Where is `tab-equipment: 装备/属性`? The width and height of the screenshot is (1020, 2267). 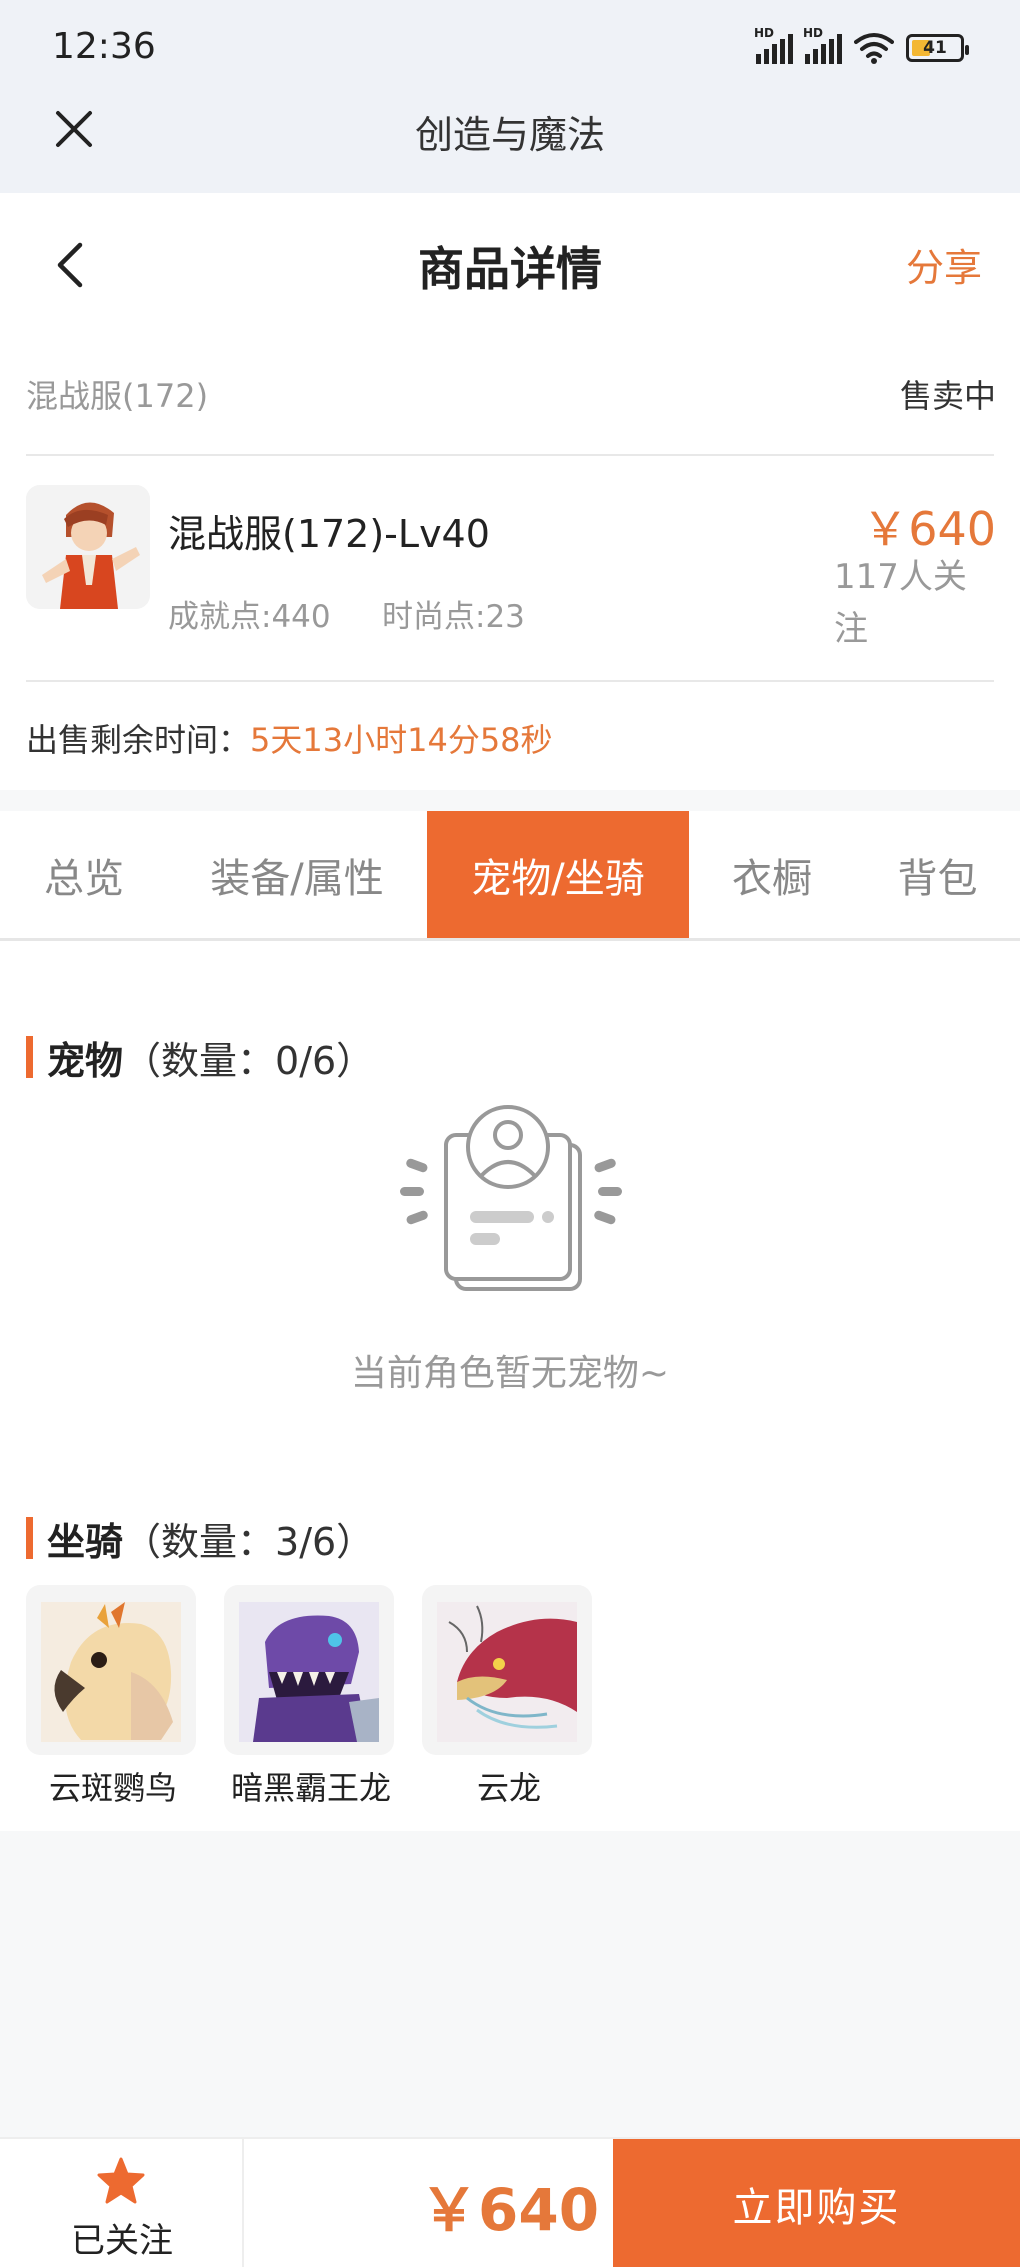
tab-equipment: 装备/属性 is located at coordinates (297, 874).